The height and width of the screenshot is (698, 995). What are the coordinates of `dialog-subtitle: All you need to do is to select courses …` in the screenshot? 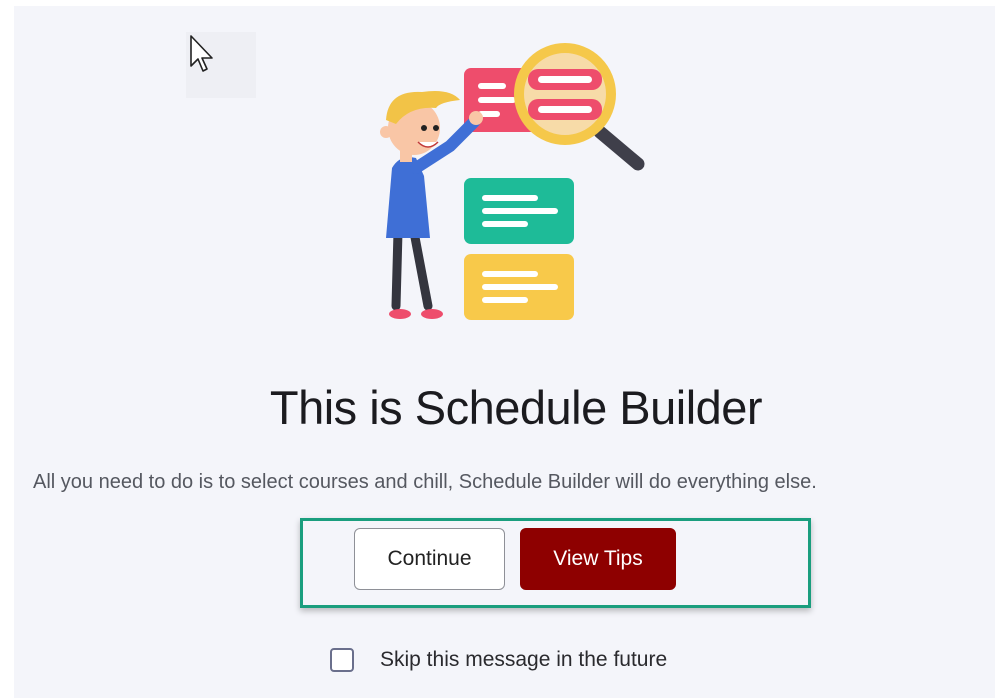 It's located at (425, 482).